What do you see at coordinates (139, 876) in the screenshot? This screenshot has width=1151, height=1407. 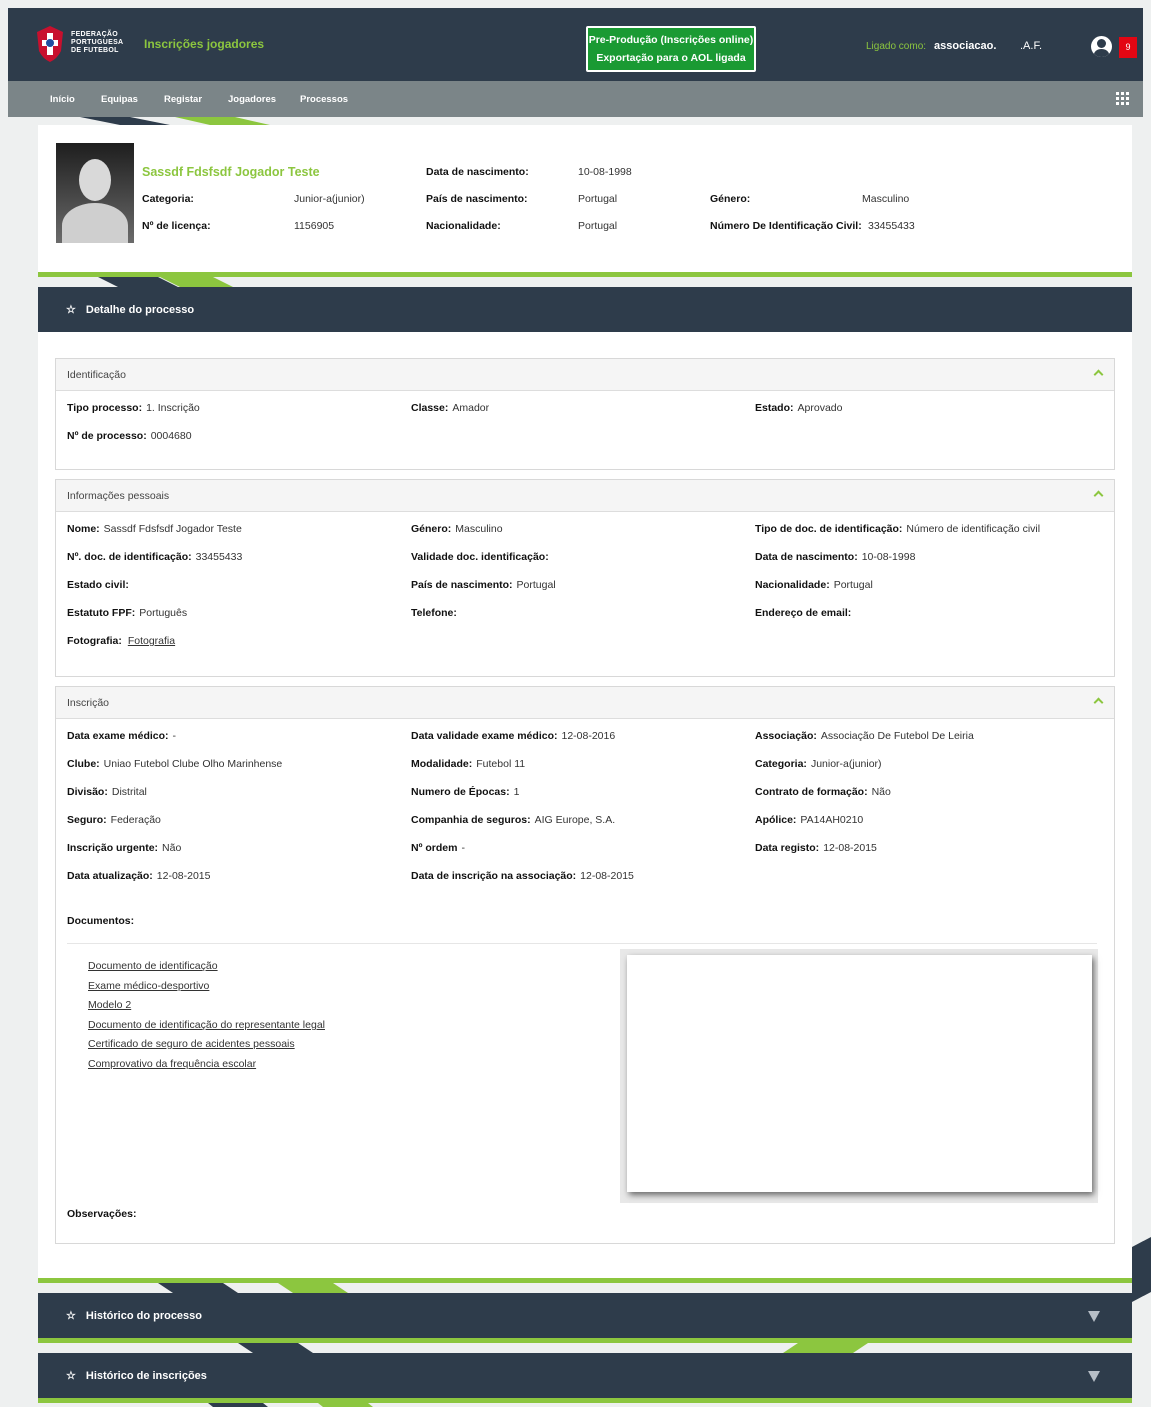 I see `atualizacao-field: Data atualização: 12-08-2015` at bounding box center [139, 876].